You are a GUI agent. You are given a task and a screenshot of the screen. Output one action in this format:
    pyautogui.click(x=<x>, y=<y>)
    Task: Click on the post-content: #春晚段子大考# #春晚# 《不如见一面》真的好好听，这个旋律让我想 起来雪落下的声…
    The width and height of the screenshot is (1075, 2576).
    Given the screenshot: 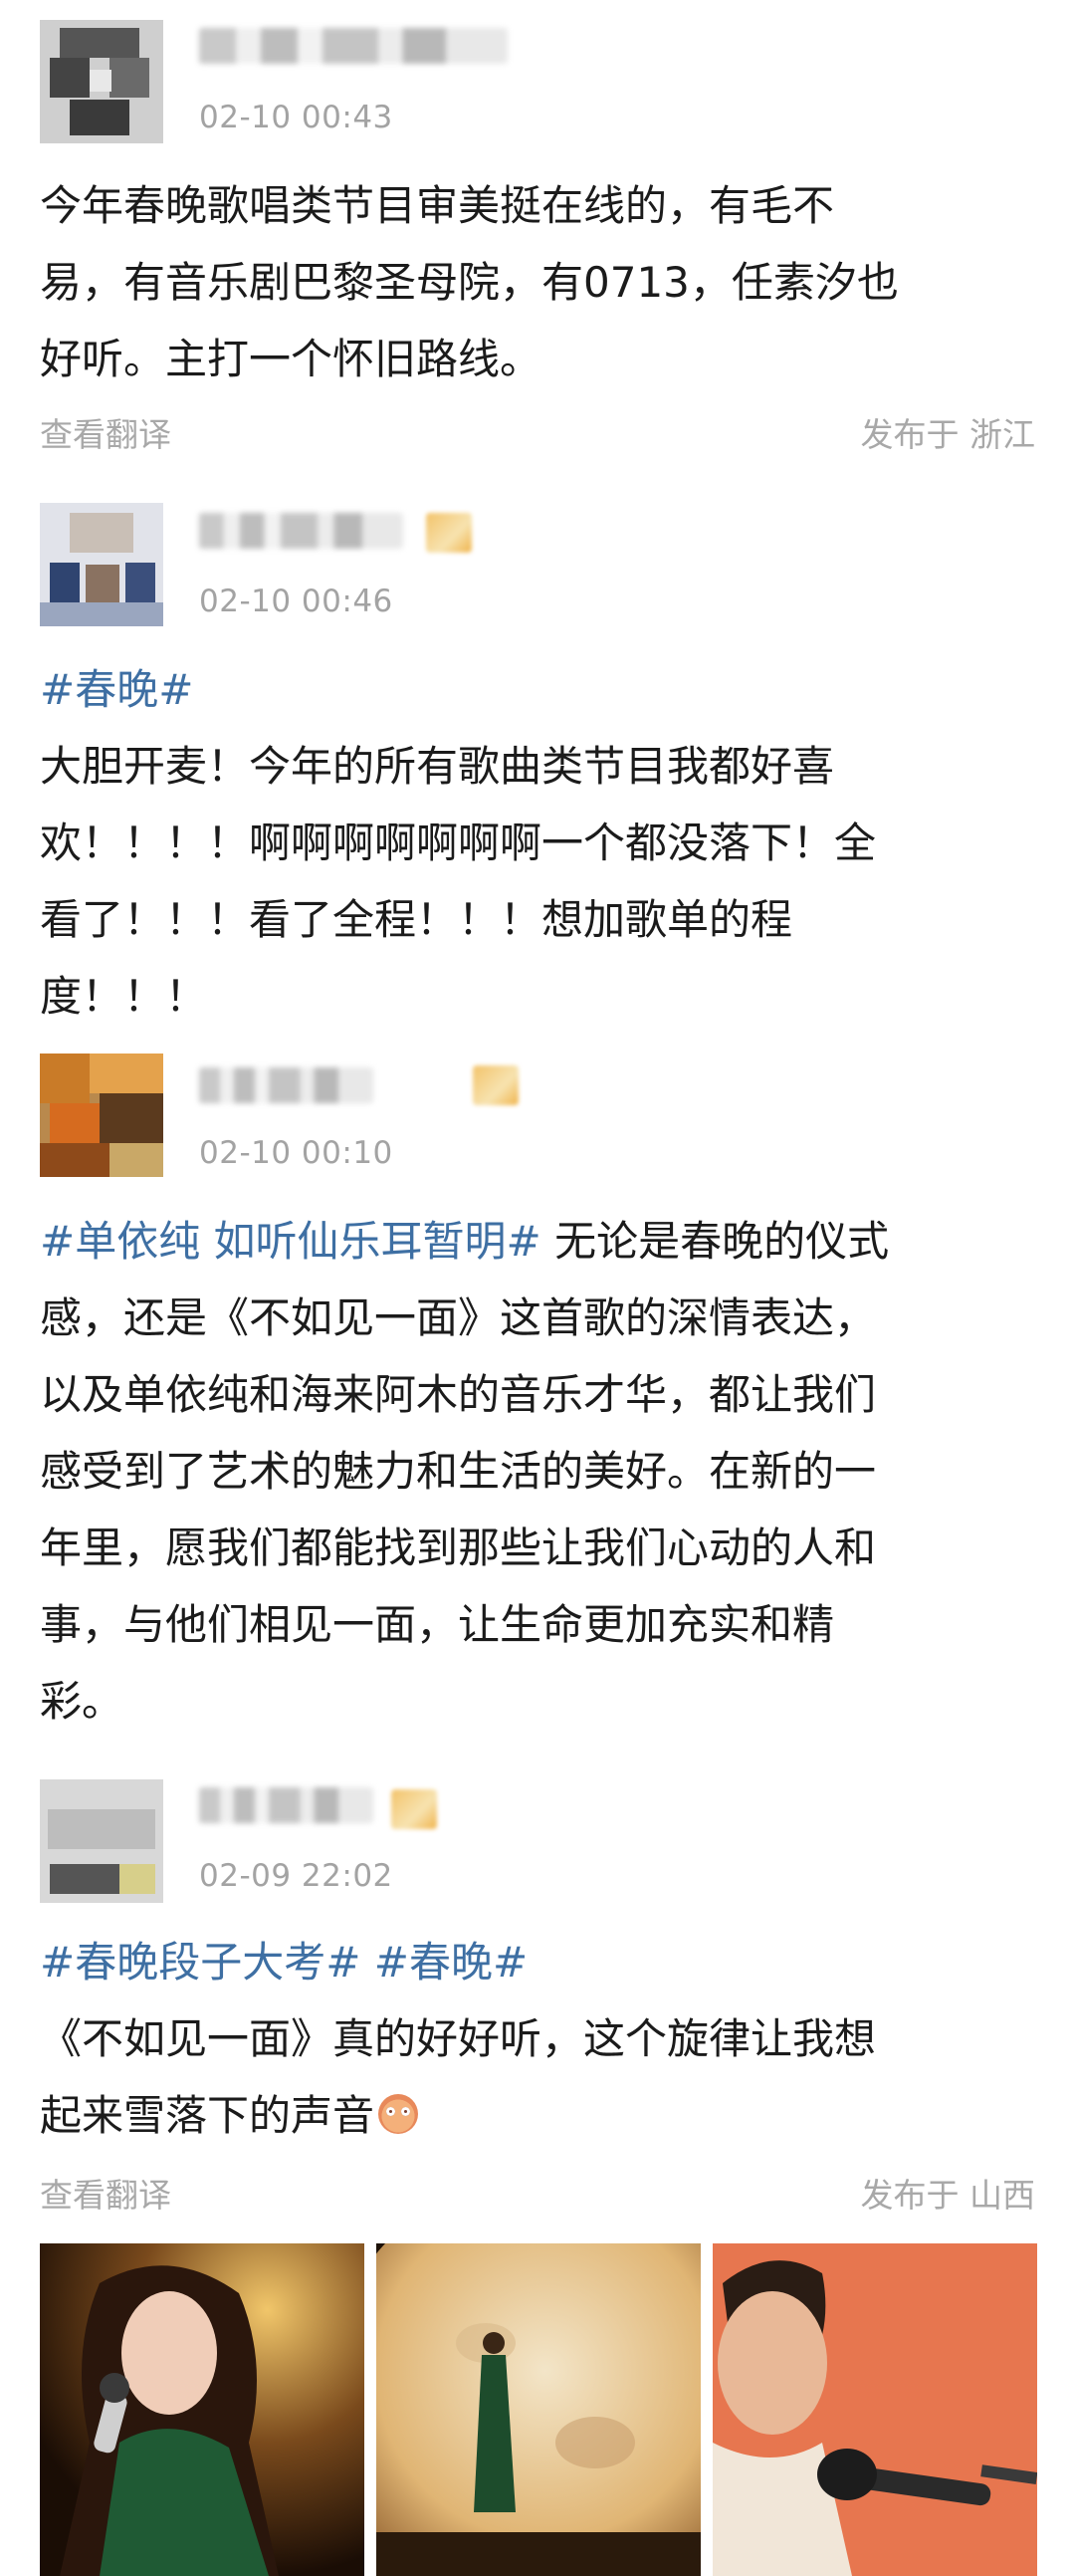 What is the action you would take?
    pyautogui.click(x=537, y=2039)
    